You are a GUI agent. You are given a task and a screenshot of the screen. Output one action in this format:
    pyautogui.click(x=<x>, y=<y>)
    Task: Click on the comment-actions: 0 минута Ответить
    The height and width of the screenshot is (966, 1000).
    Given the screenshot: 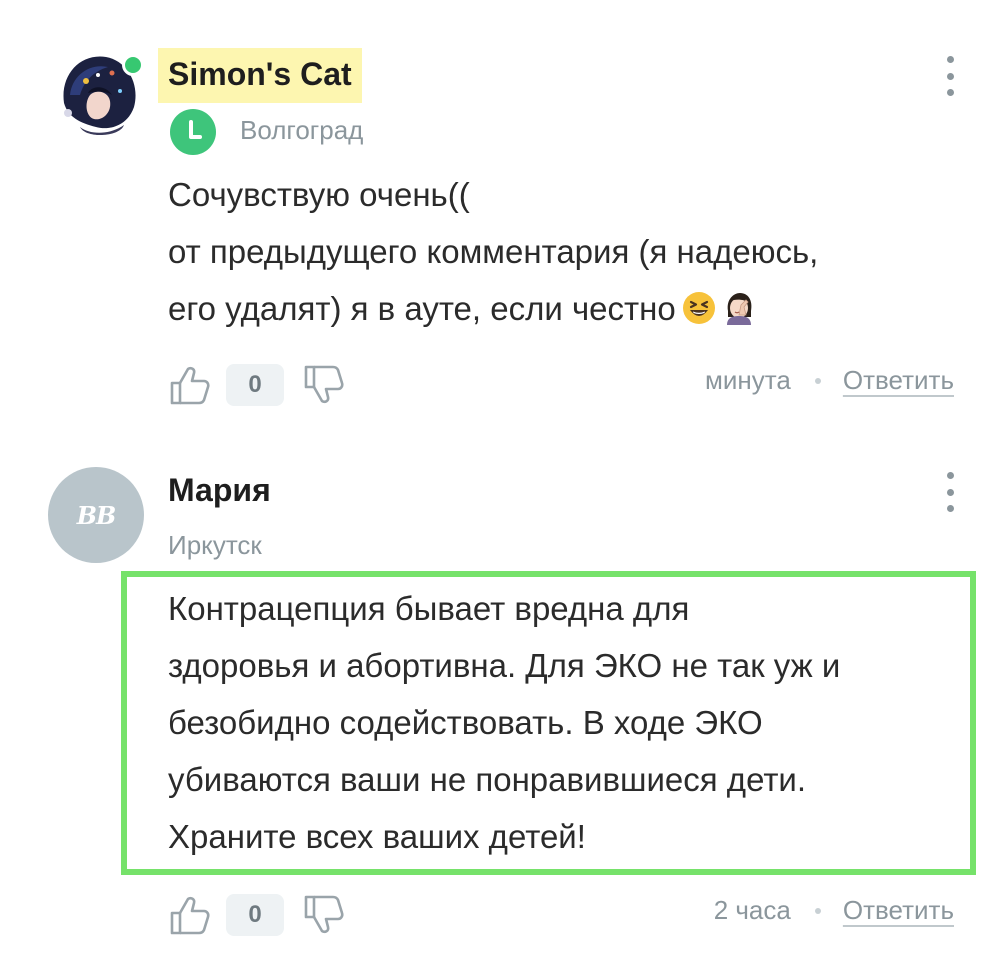 What is the action you would take?
    pyautogui.click(x=500, y=385)
    